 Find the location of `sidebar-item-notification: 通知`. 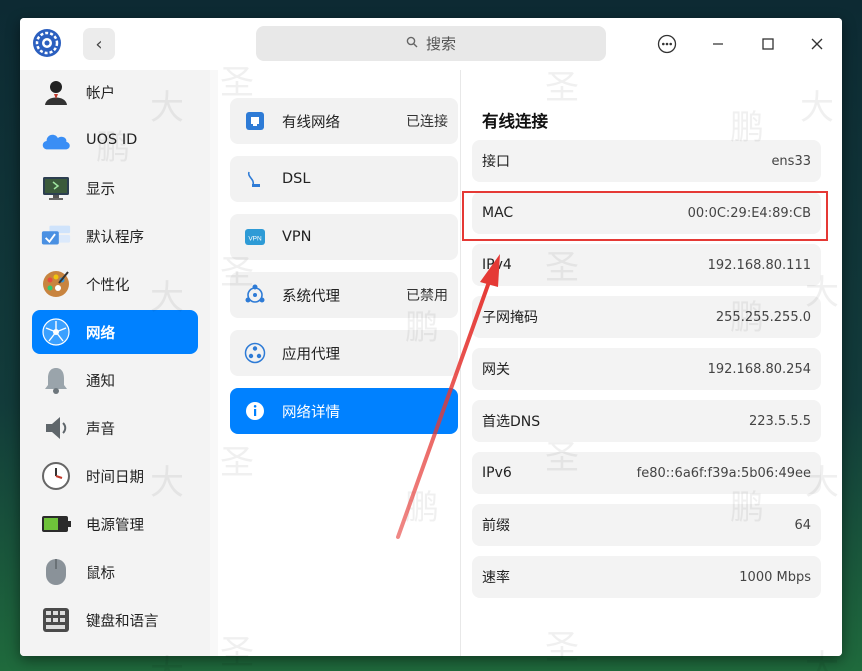

sidebar-item-notification: 通知 is located at coordinates (115, 380).